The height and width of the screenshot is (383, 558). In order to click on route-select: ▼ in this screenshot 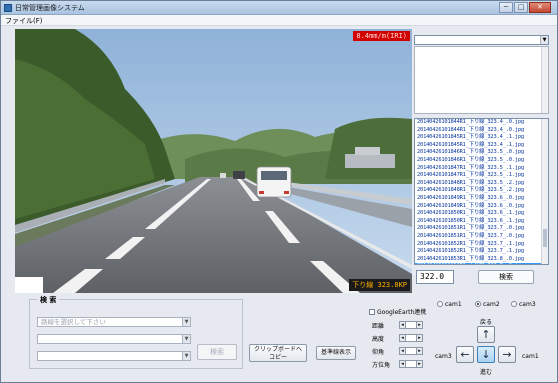, I will do `click(481, 40)`.